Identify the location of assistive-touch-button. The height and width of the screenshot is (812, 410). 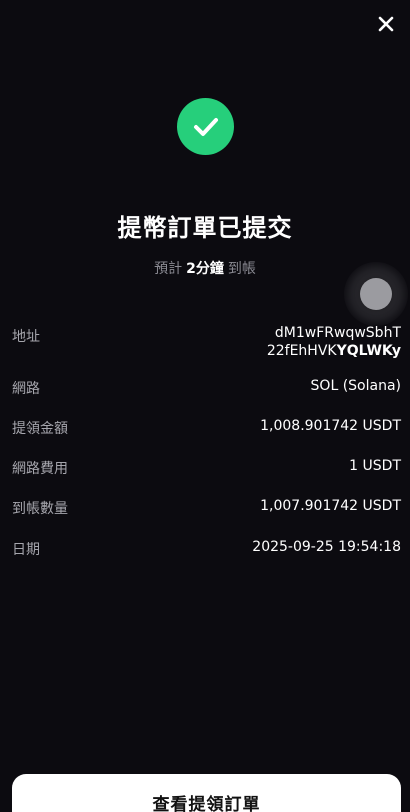
(376, 294).